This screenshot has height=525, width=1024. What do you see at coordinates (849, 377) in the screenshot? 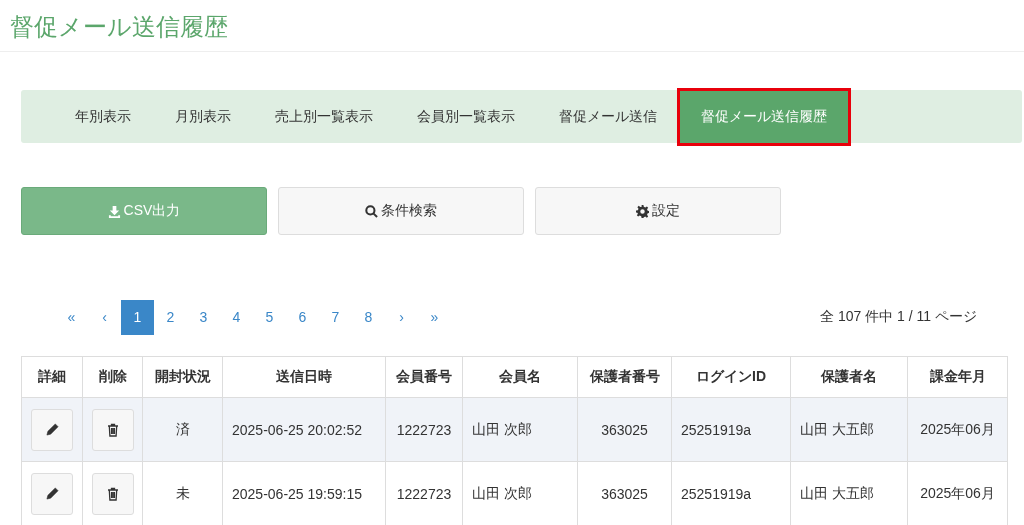
I see `column-header: 保護者名` at bounding box center [849, 377].